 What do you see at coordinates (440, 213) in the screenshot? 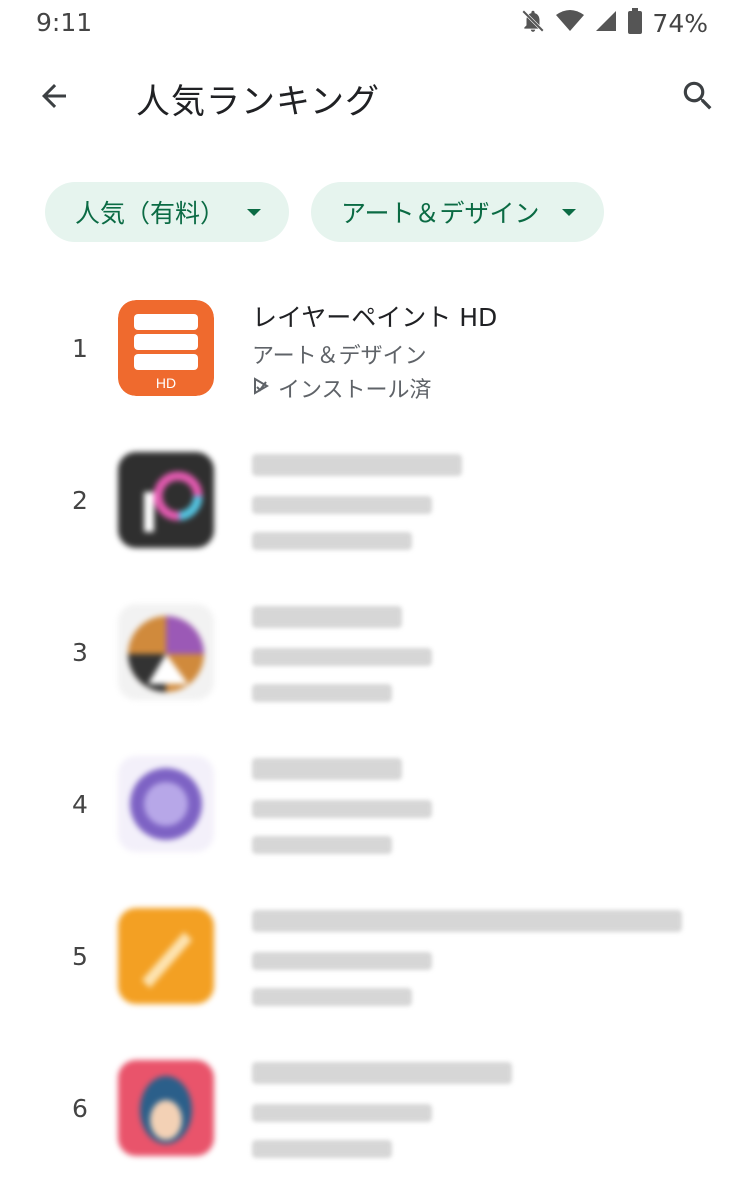
I see `filter-chip-label: アート＆デザイン` at bounding box center [440, 213].